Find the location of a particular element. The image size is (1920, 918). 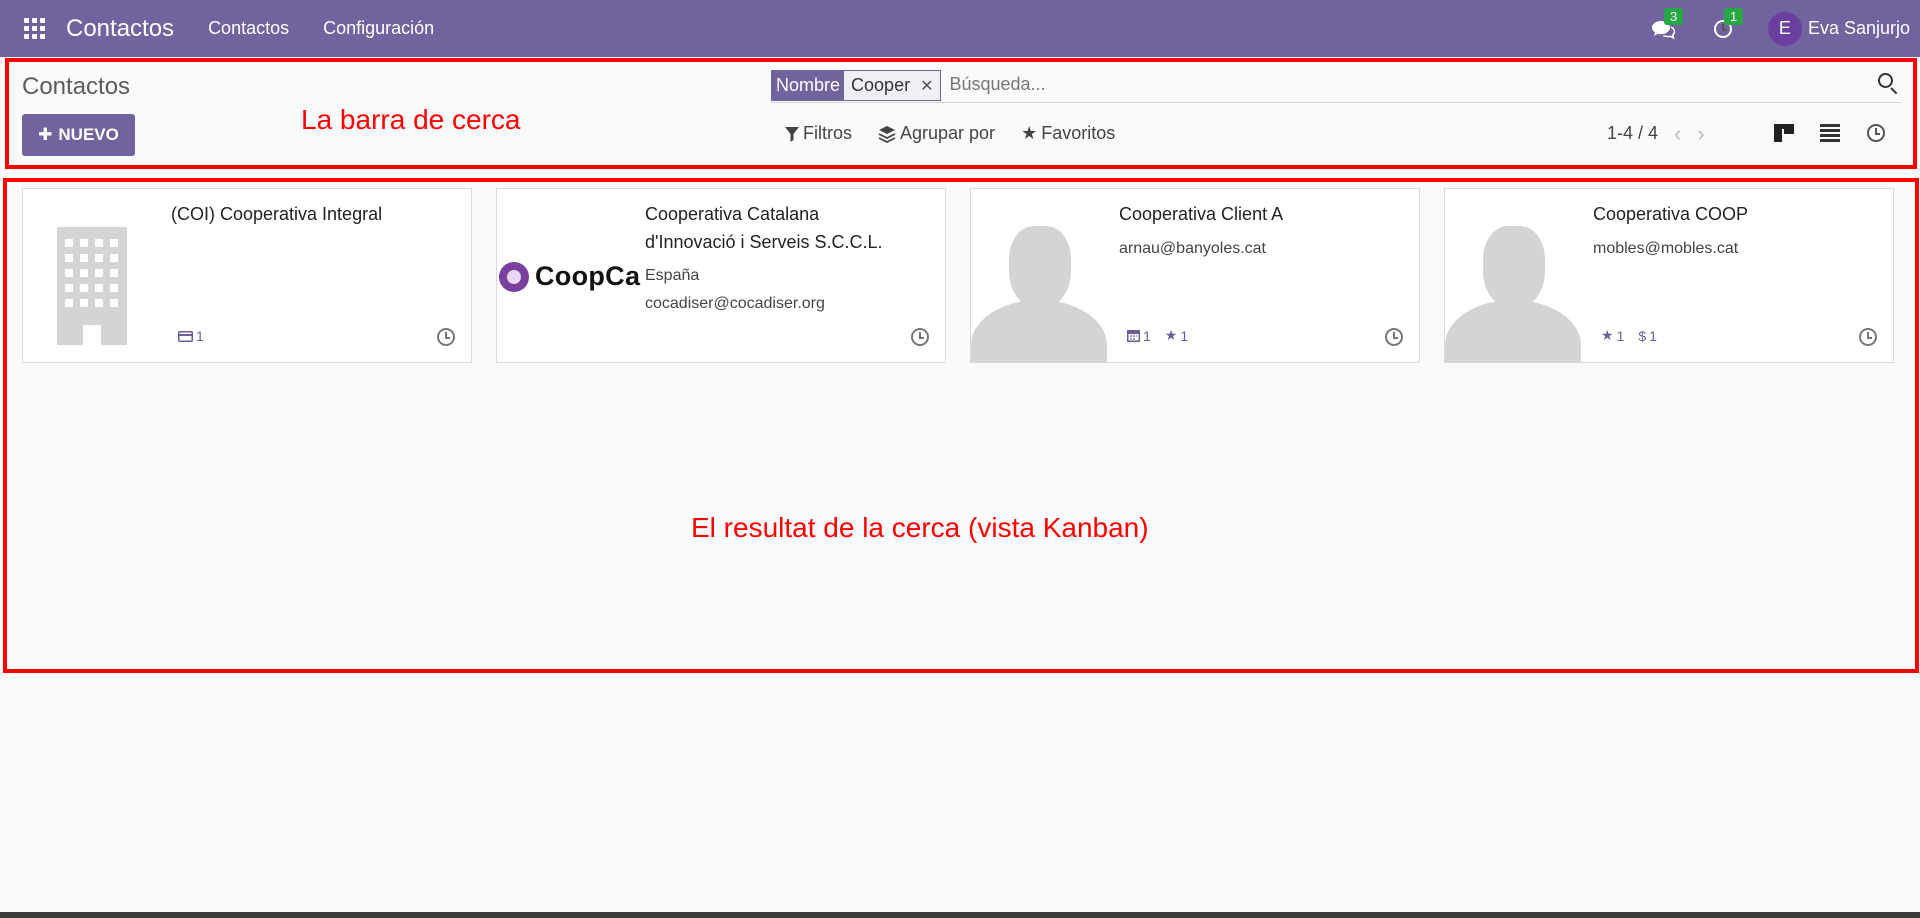

company-logo: CoopCa is located at coordinates (569, 276).